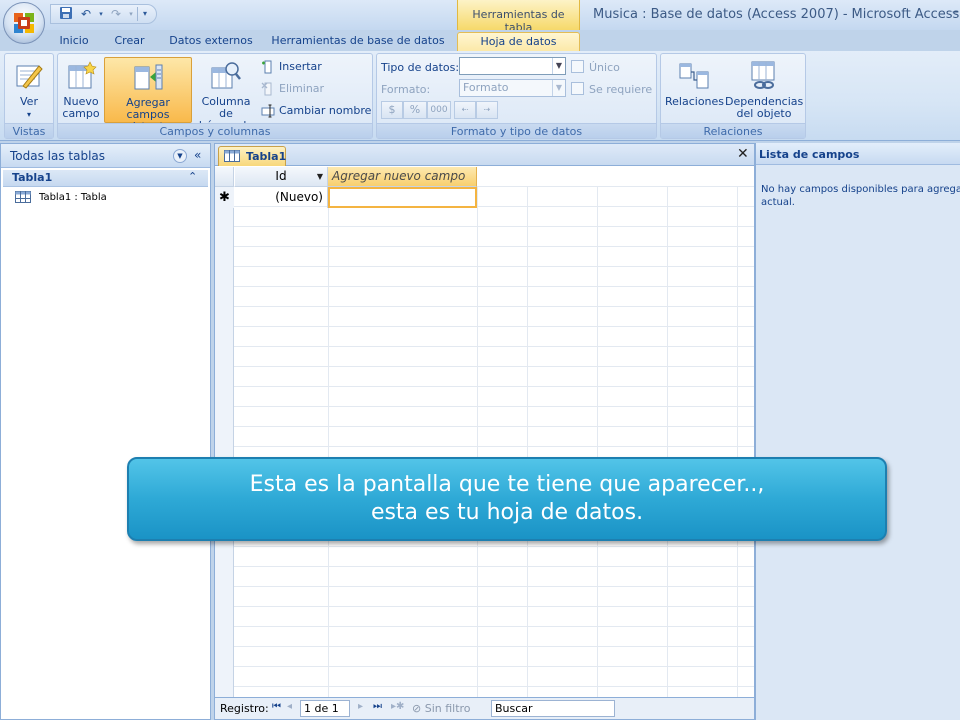 The width and height of the screenshot is (960, 720). Describe the element at coordinates (101, 14) in the screenshot. I see `undo-dropdown-icon: ▾` at that location.